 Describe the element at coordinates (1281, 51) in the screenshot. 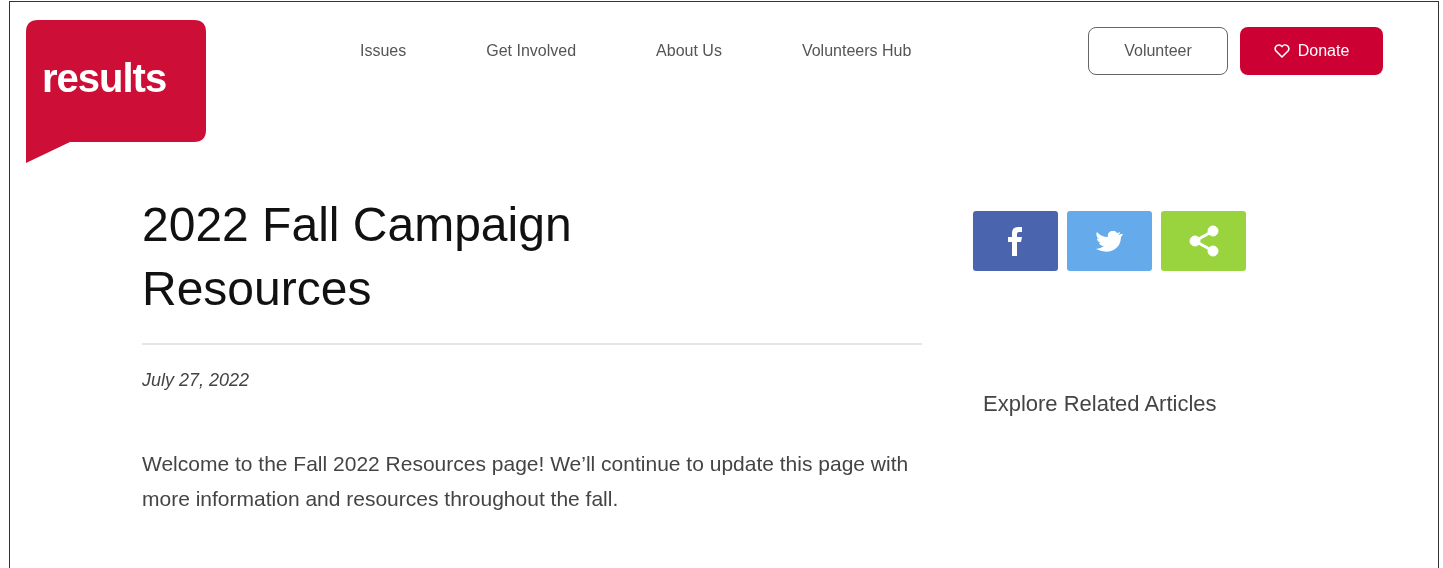

I see `heart-icon` at that location.